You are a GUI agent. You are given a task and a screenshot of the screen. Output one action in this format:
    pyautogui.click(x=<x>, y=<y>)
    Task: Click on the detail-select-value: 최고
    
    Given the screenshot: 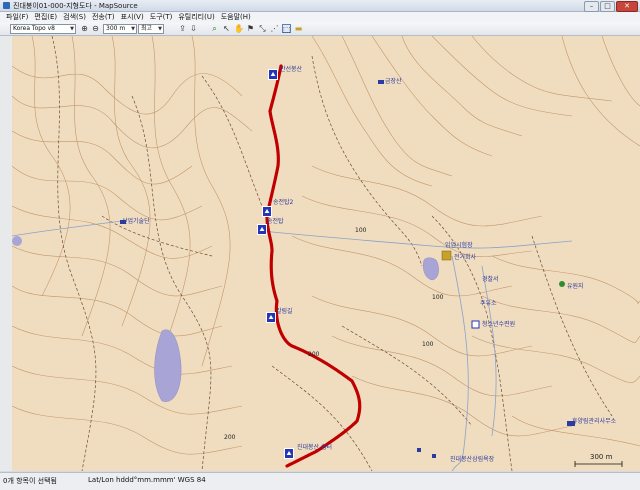 What is the action you would take?
    pyautogui.click(x=147, y=28)
    